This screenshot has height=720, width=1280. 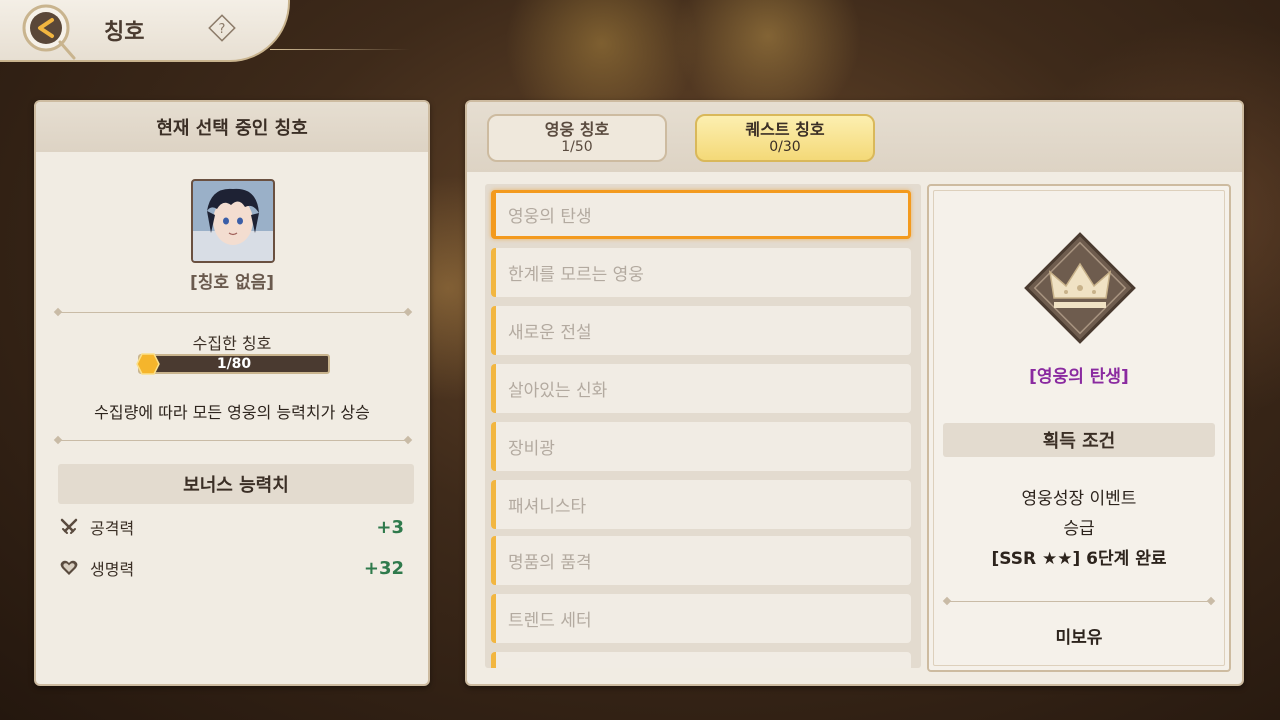 What do you see at coordinates (69, 568) in the screenshot?
I see `heart-icon` at bounding box center [69, 568].